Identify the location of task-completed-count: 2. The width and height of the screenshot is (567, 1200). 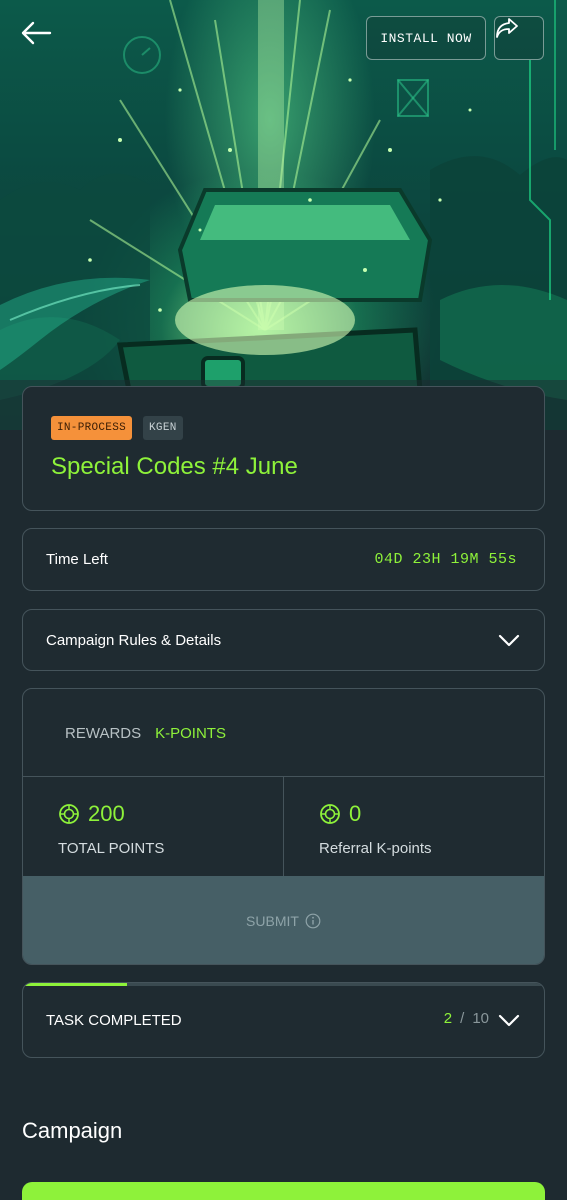
(448, 1018).